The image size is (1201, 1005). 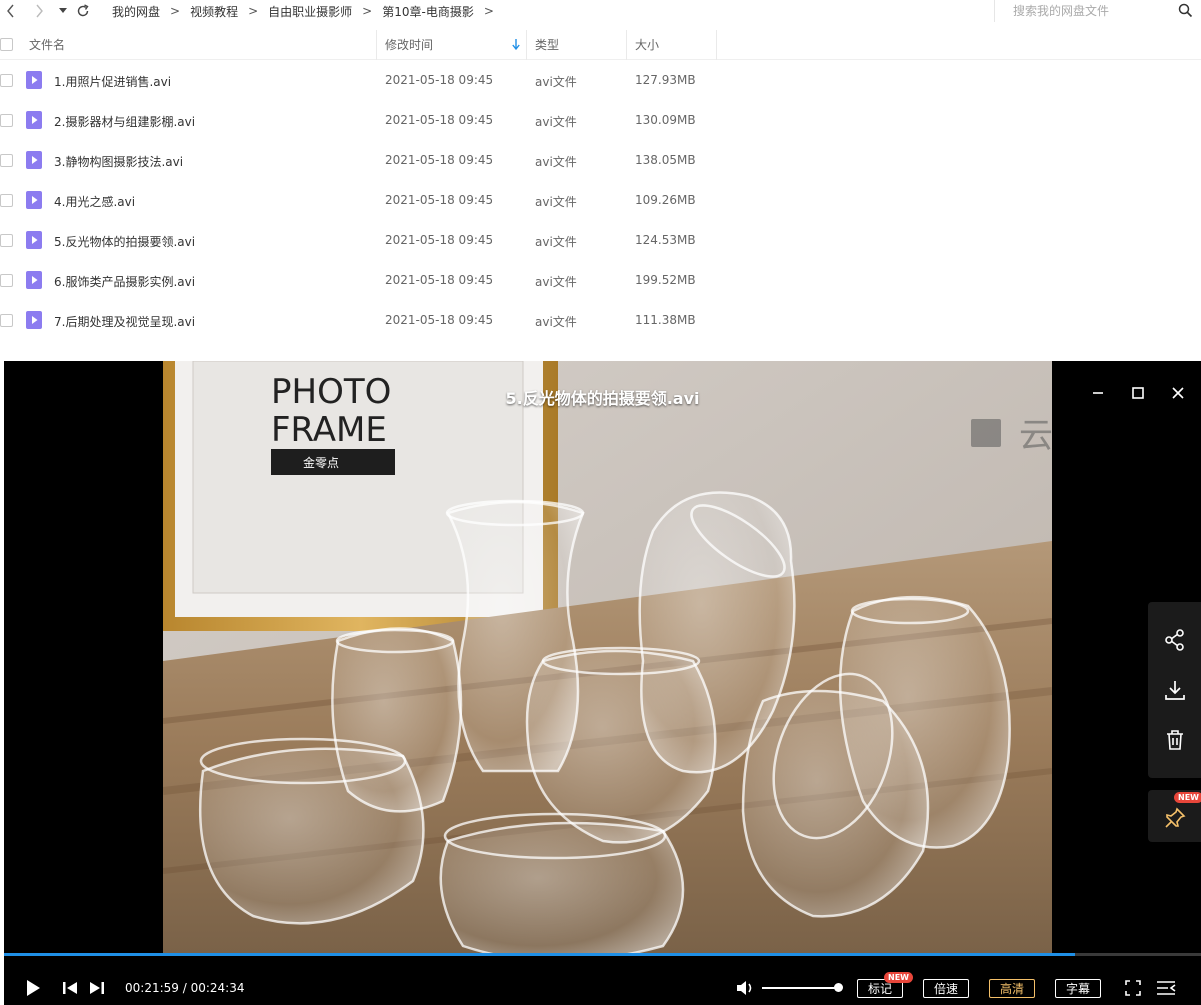 I want to click on breadcrumb: 我的网盘 > 视频教程 > 自由职业摄影师 > 第10章-电商摄影 >, so click(x=302, y=11).